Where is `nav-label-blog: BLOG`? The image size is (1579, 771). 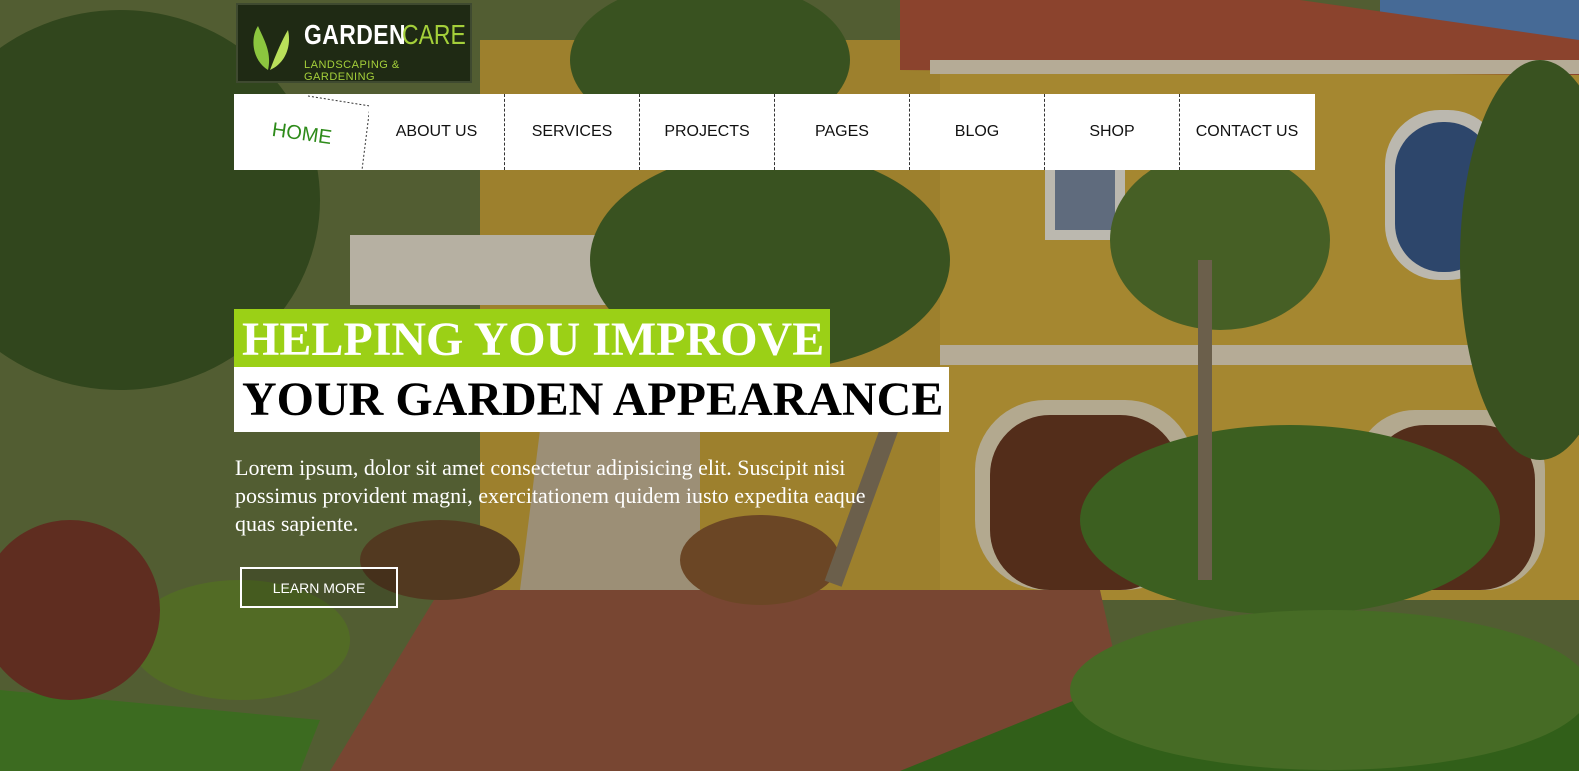 nav-label-blog: BLOG is located at coordinates (977, 131).